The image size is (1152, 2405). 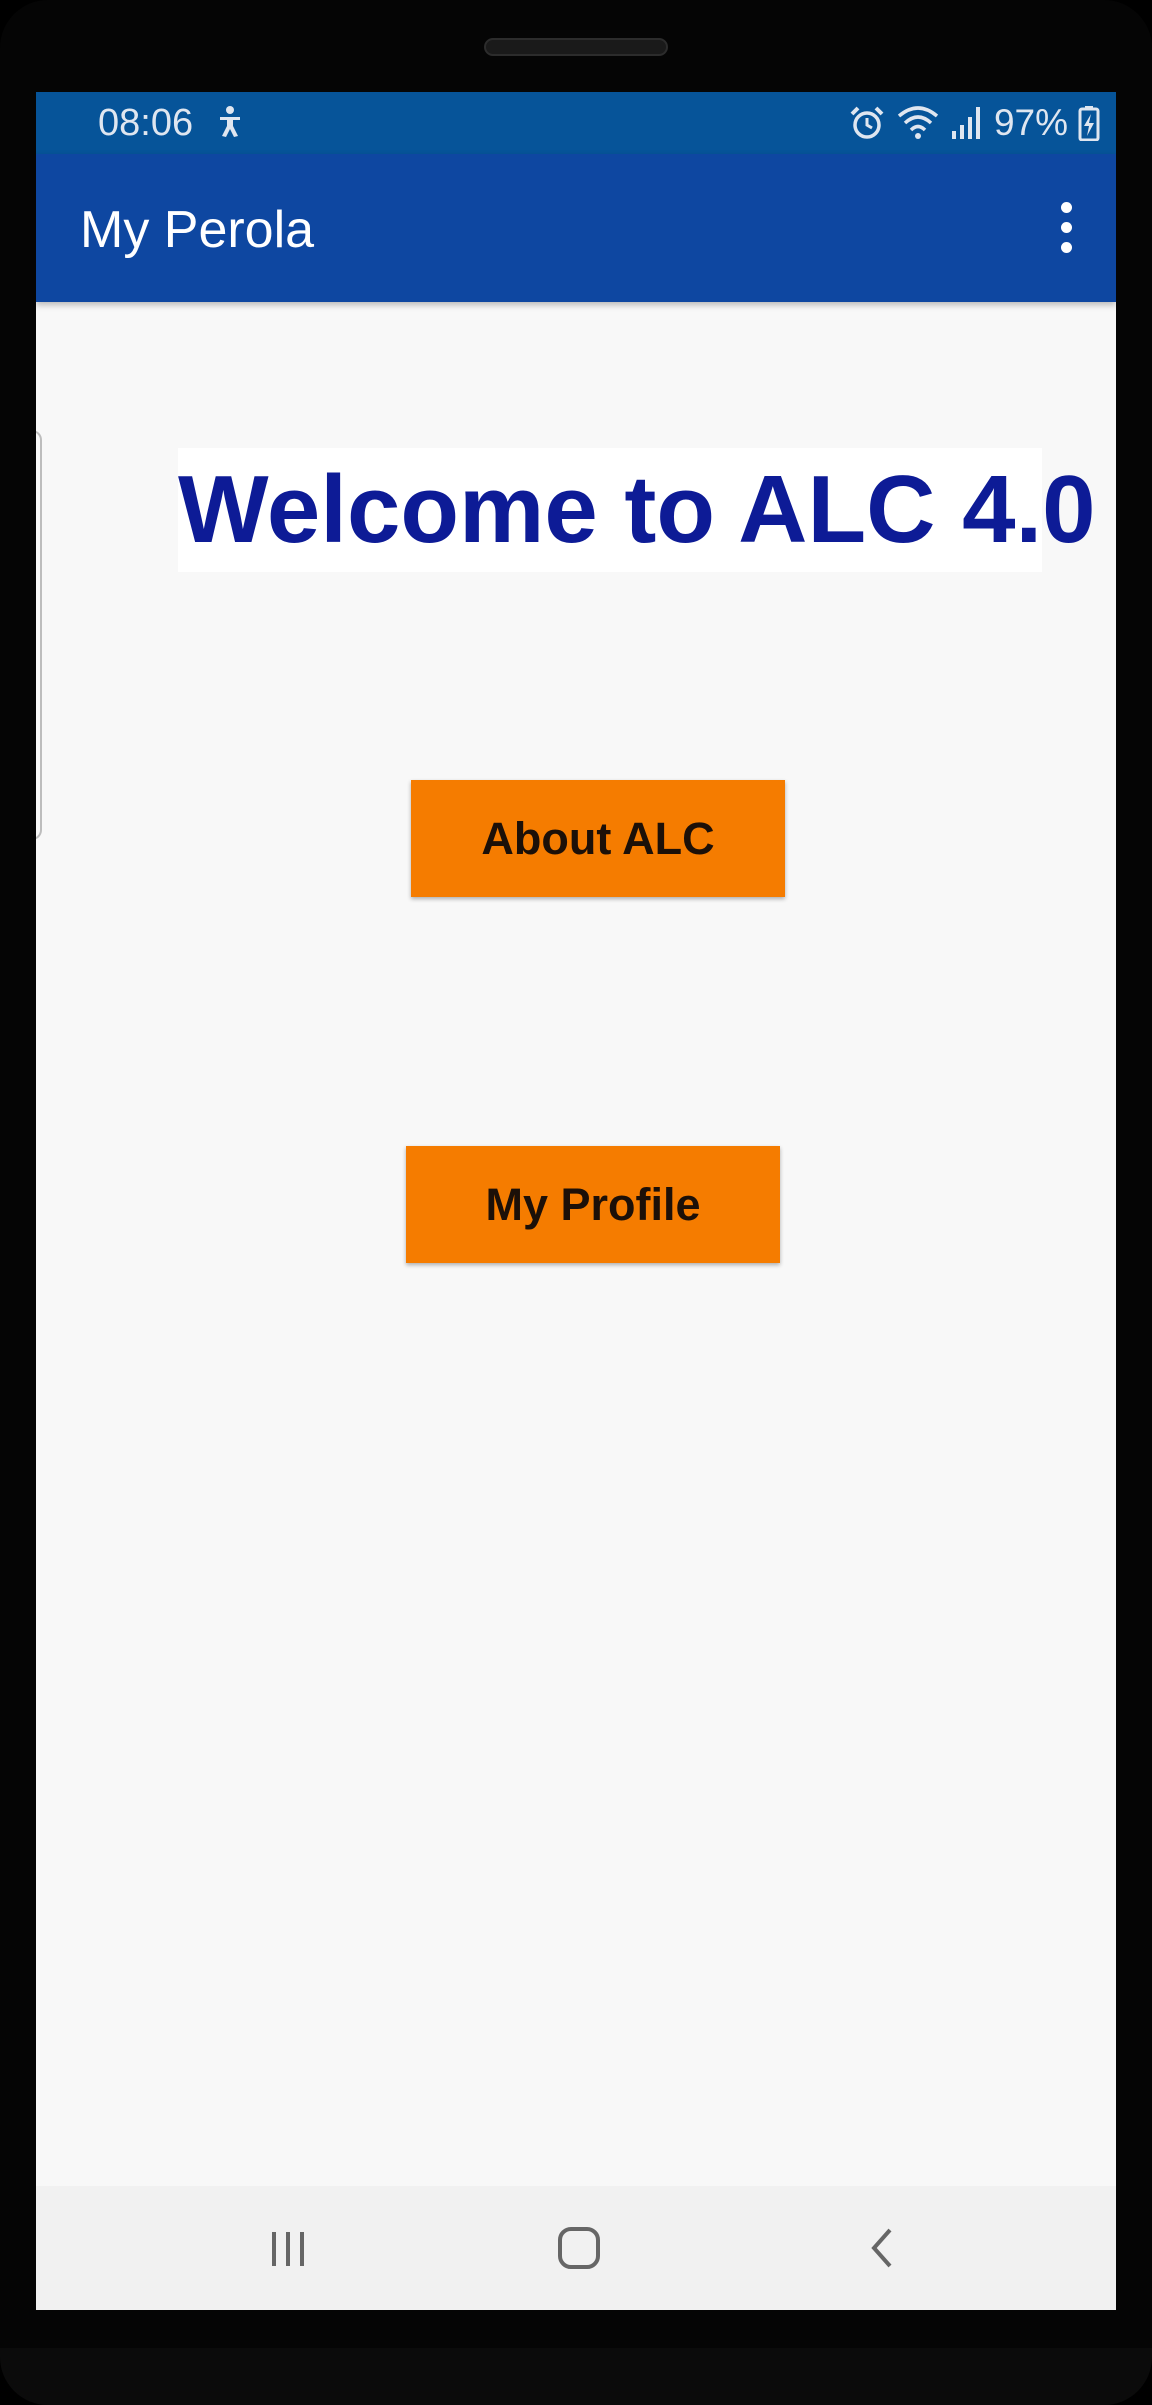 I want to click on recents-icon, so click(x=288, y=2248).